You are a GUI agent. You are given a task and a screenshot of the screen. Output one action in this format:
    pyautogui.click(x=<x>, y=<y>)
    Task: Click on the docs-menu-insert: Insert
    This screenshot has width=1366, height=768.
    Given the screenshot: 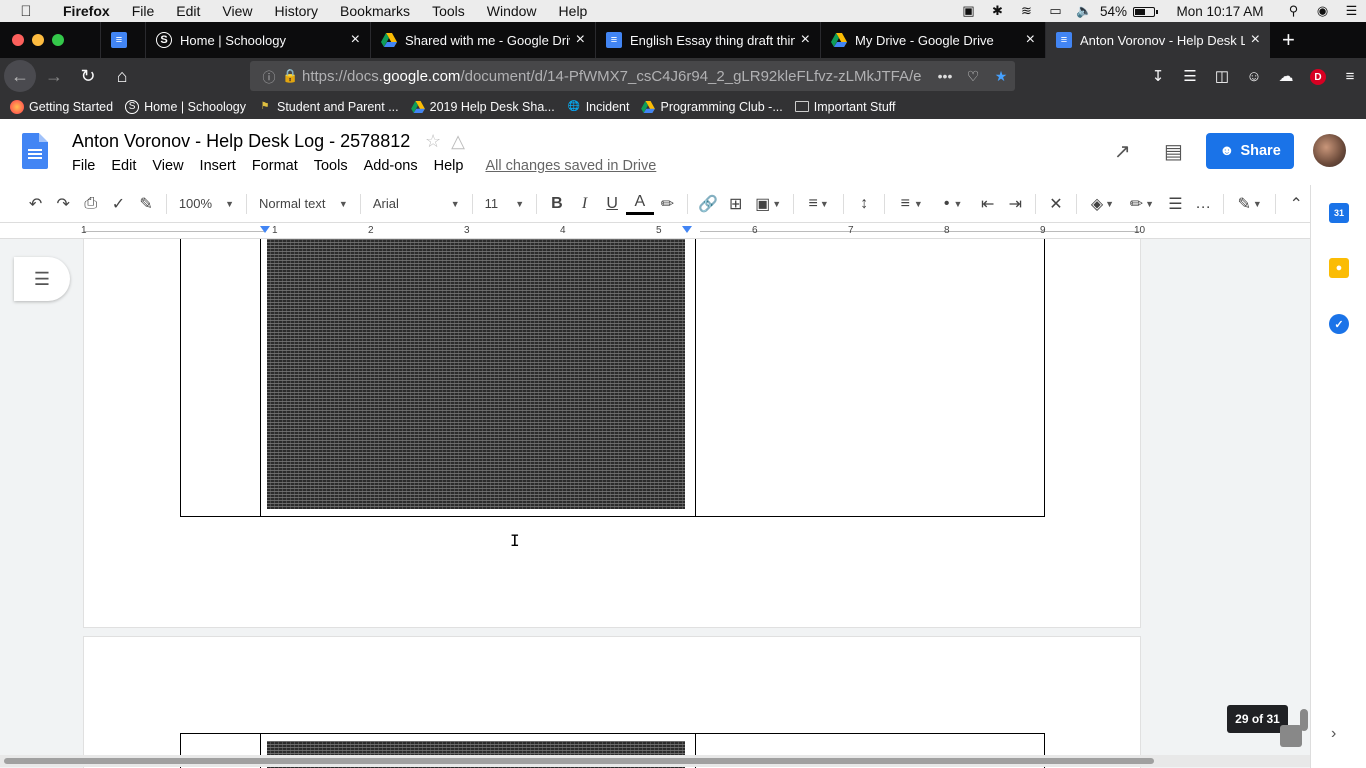 What is the action you would take?
    pyautogui.click(x=218, y=166)
    